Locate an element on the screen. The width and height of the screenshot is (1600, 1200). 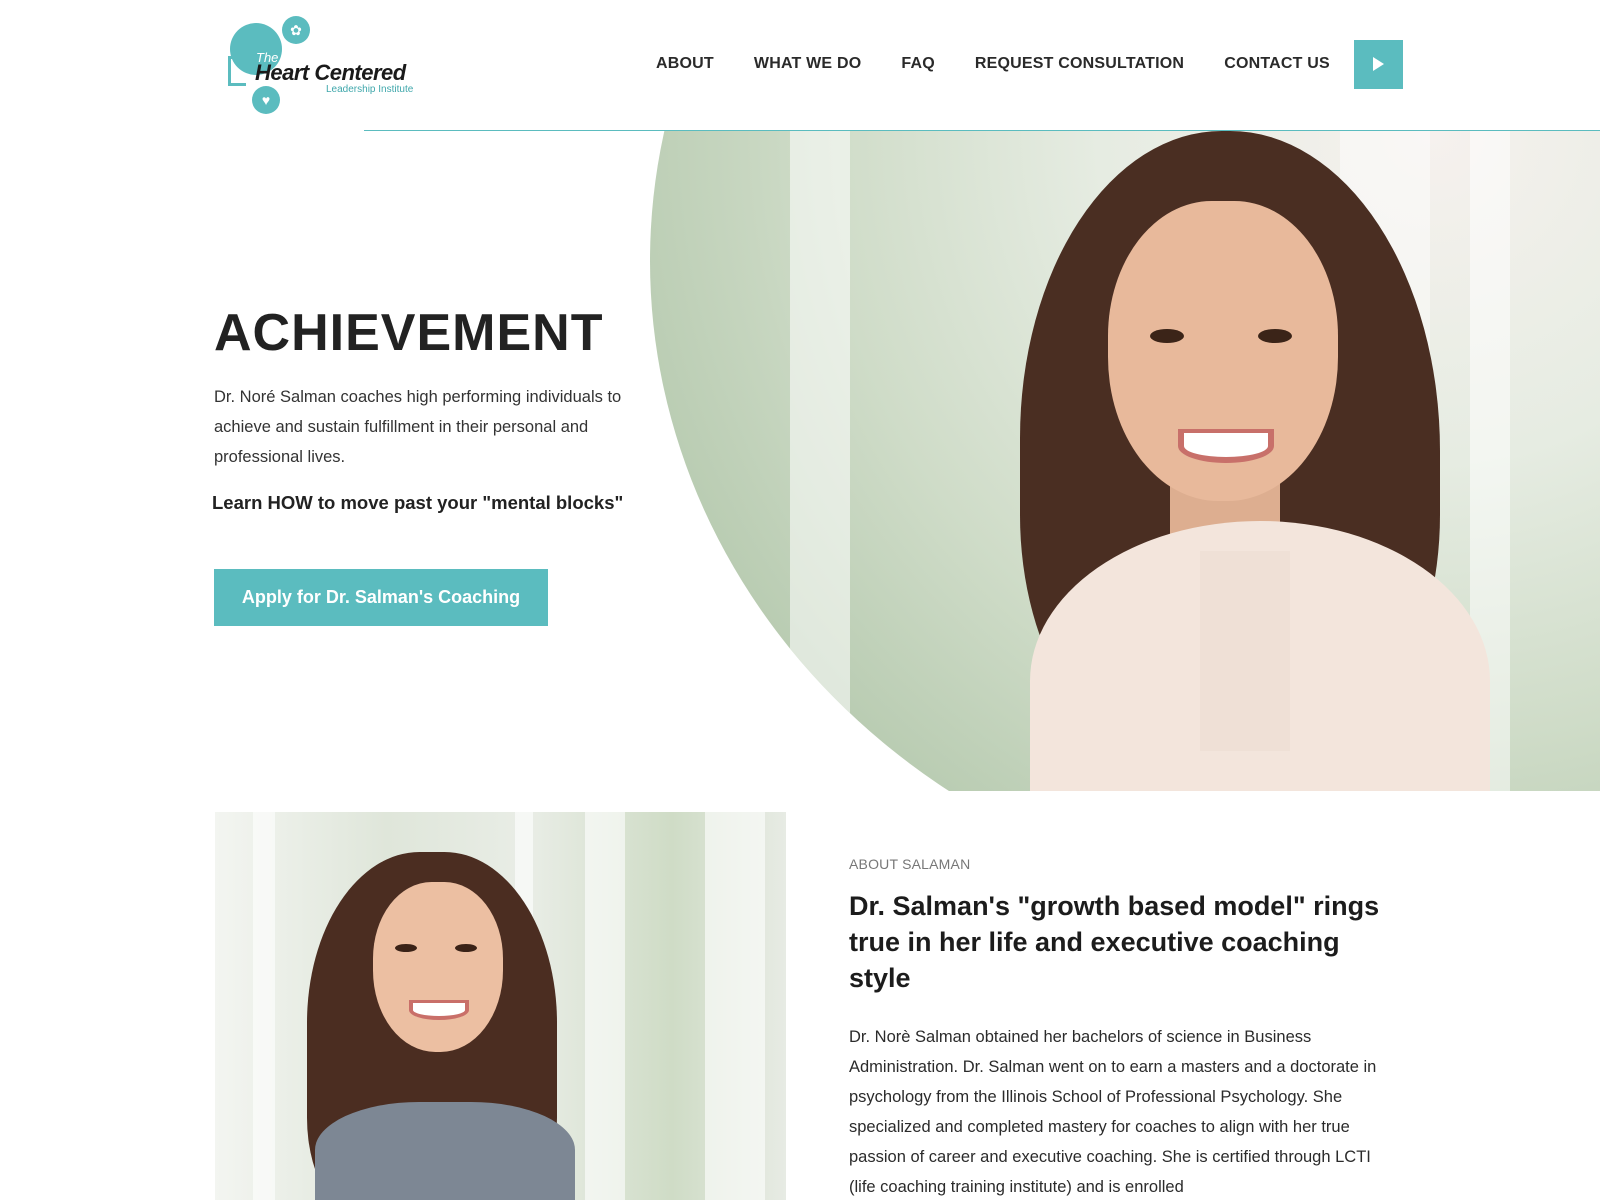
portrait-shirt is located at coordinates (445, 1151).